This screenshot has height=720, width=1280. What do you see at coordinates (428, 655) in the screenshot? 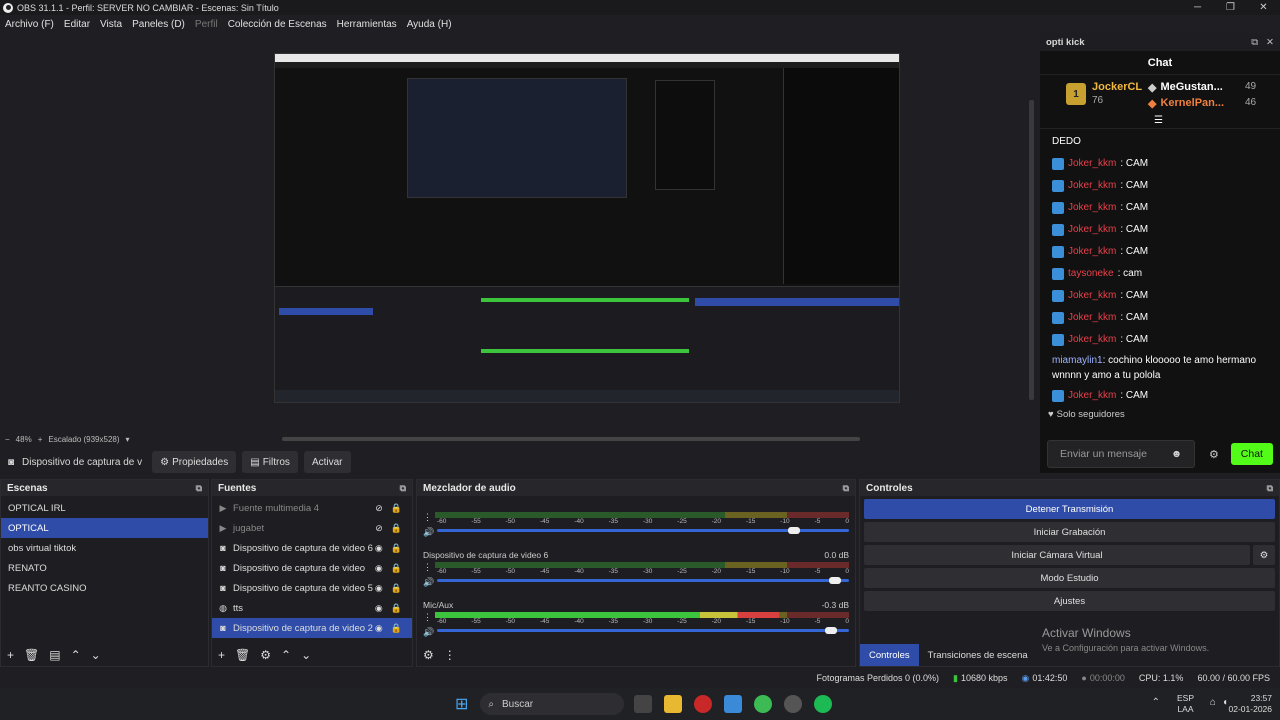
I see `advanced-audio-icon: ⚙` at bounding box center [428, 655].